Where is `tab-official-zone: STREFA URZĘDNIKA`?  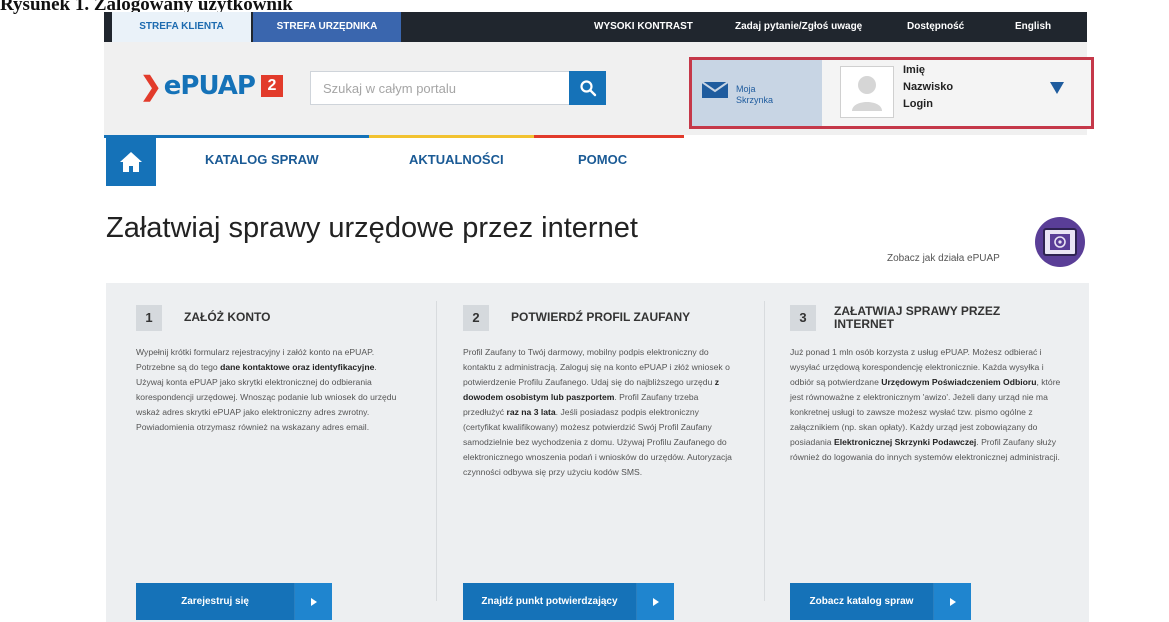 tab-official-zone: STREFA URZĘDNIKA is located at coordinates (327, 27).